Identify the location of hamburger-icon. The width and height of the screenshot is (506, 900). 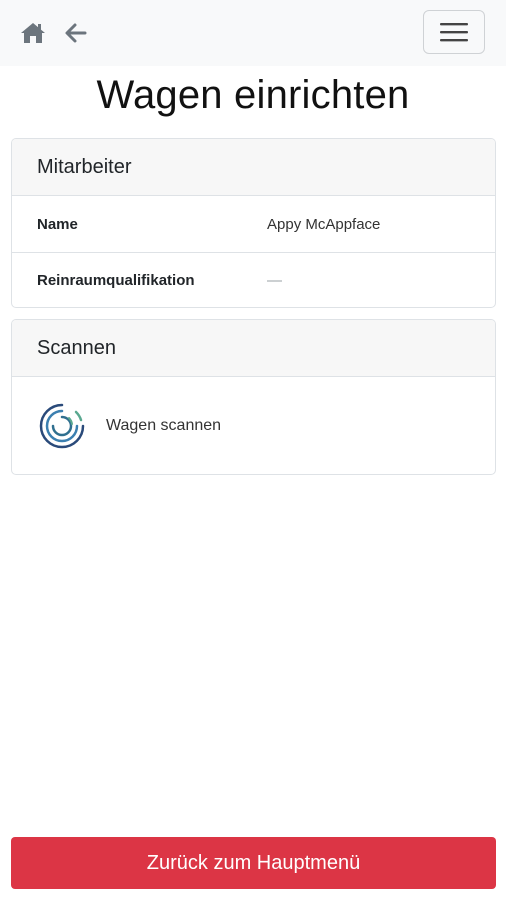
(454, 32).